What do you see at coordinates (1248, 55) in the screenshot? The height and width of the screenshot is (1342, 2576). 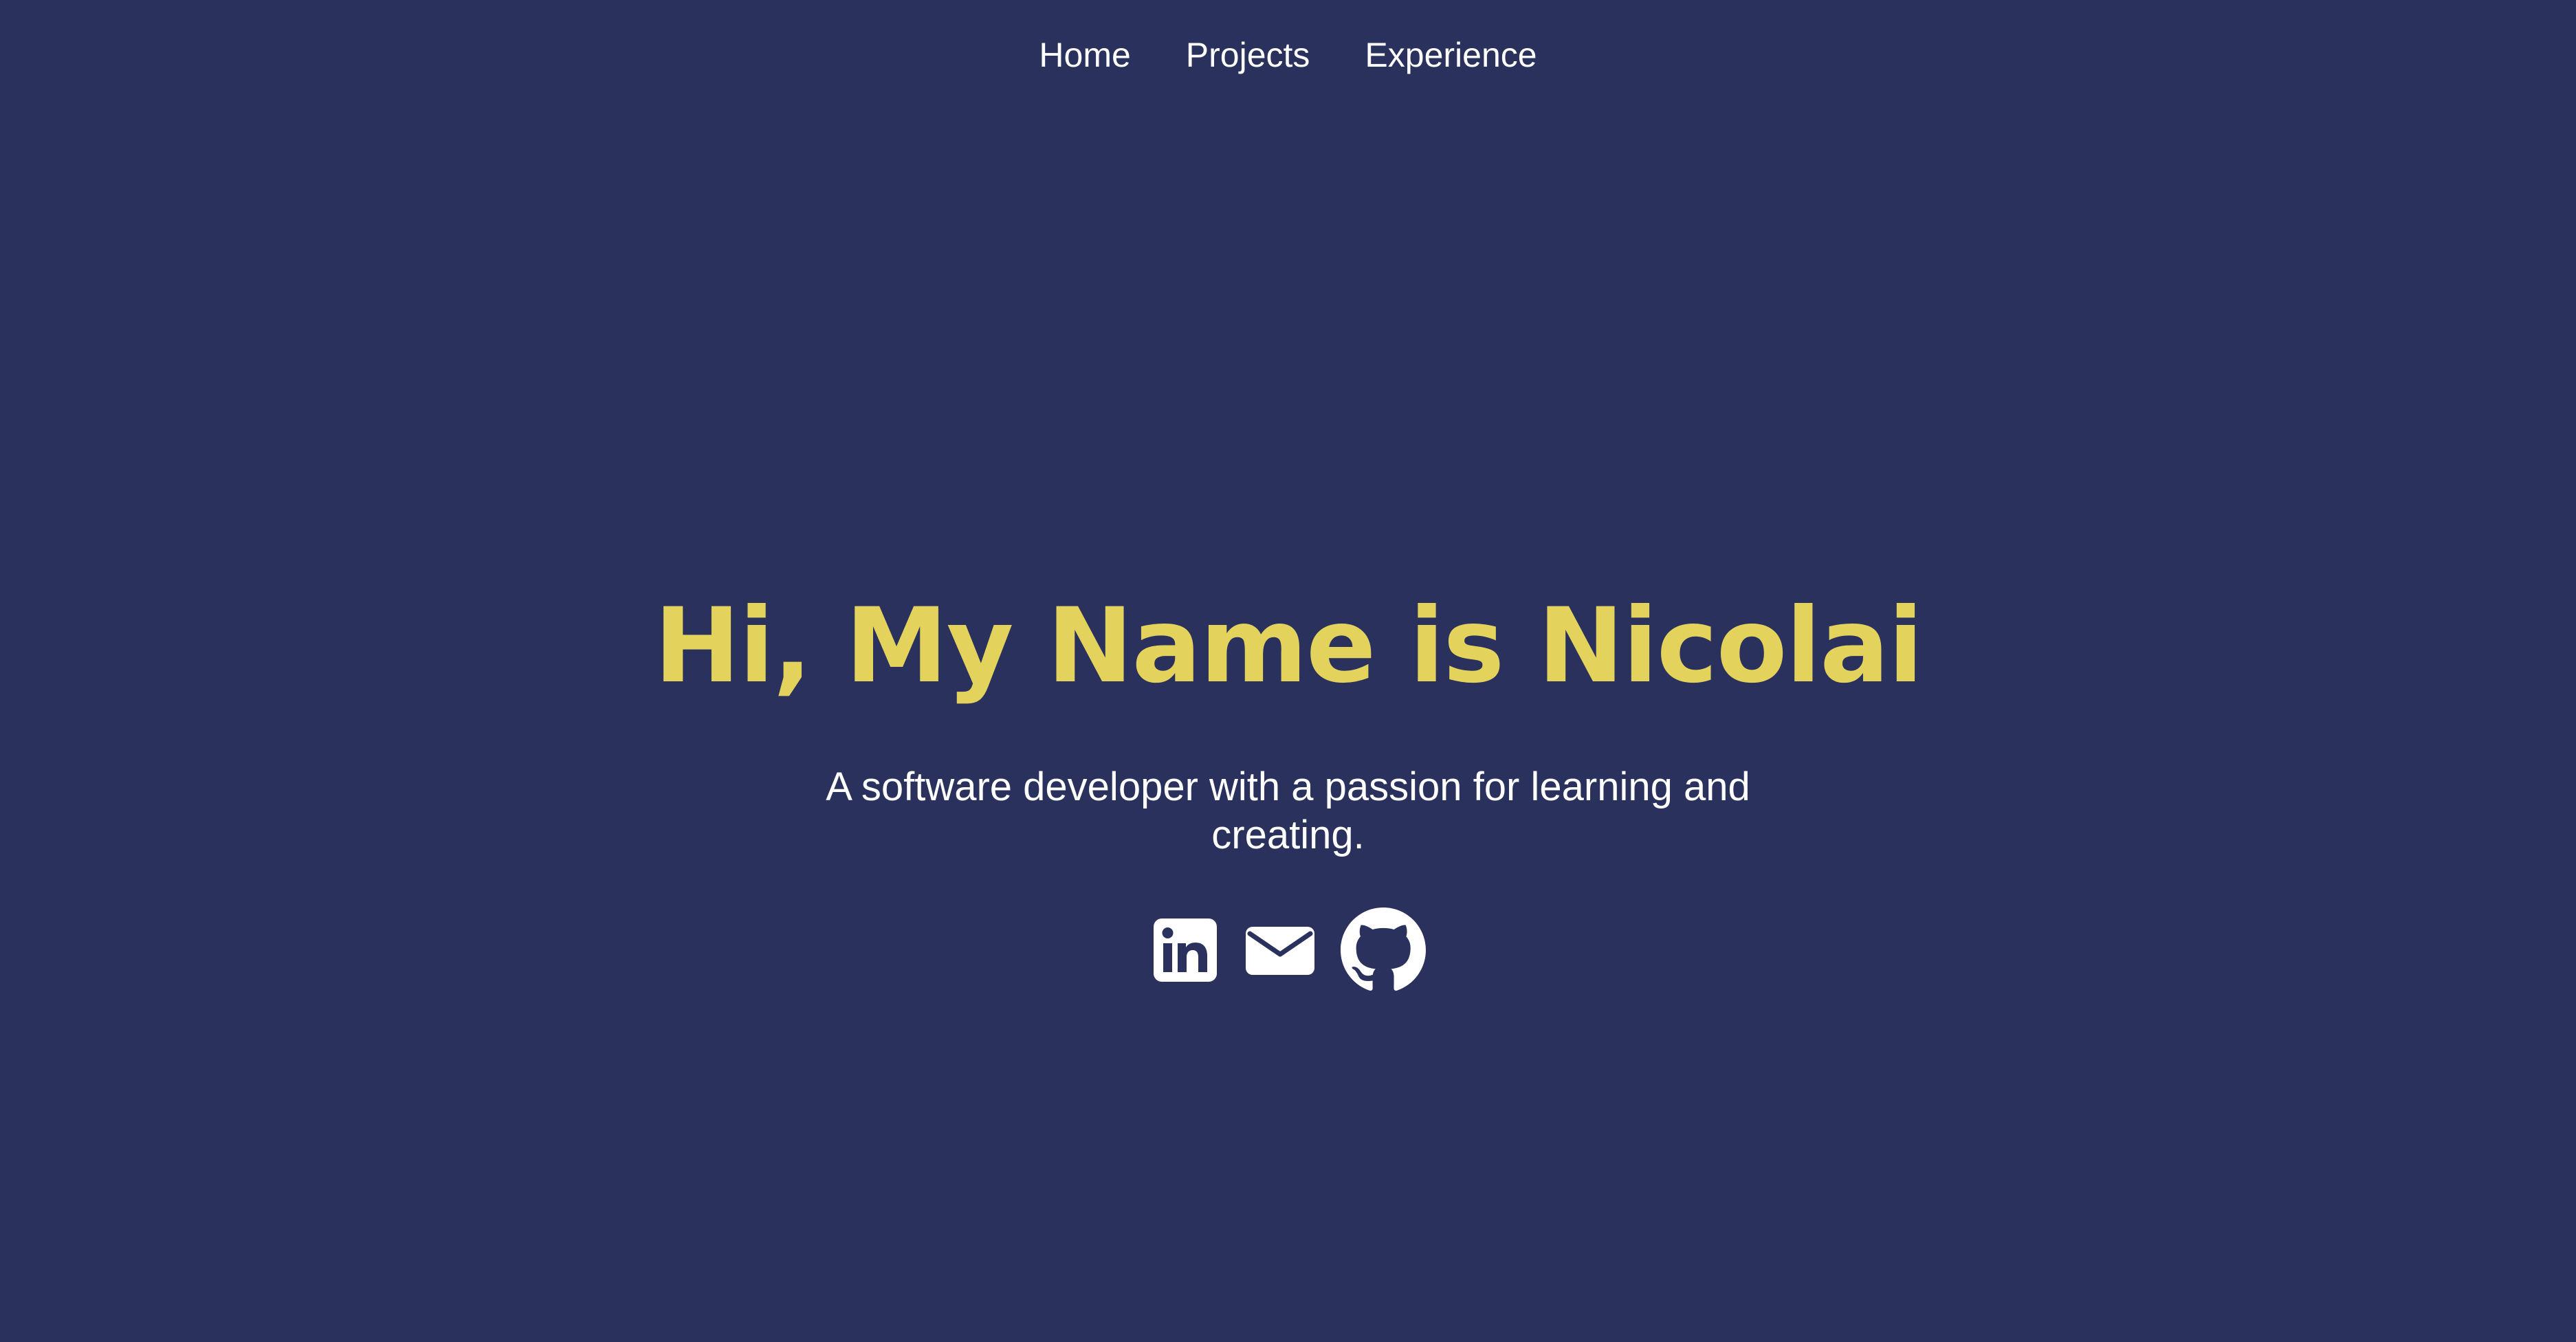 I see `nav-item-projects: Projects` at bounding box center [1248, 55].